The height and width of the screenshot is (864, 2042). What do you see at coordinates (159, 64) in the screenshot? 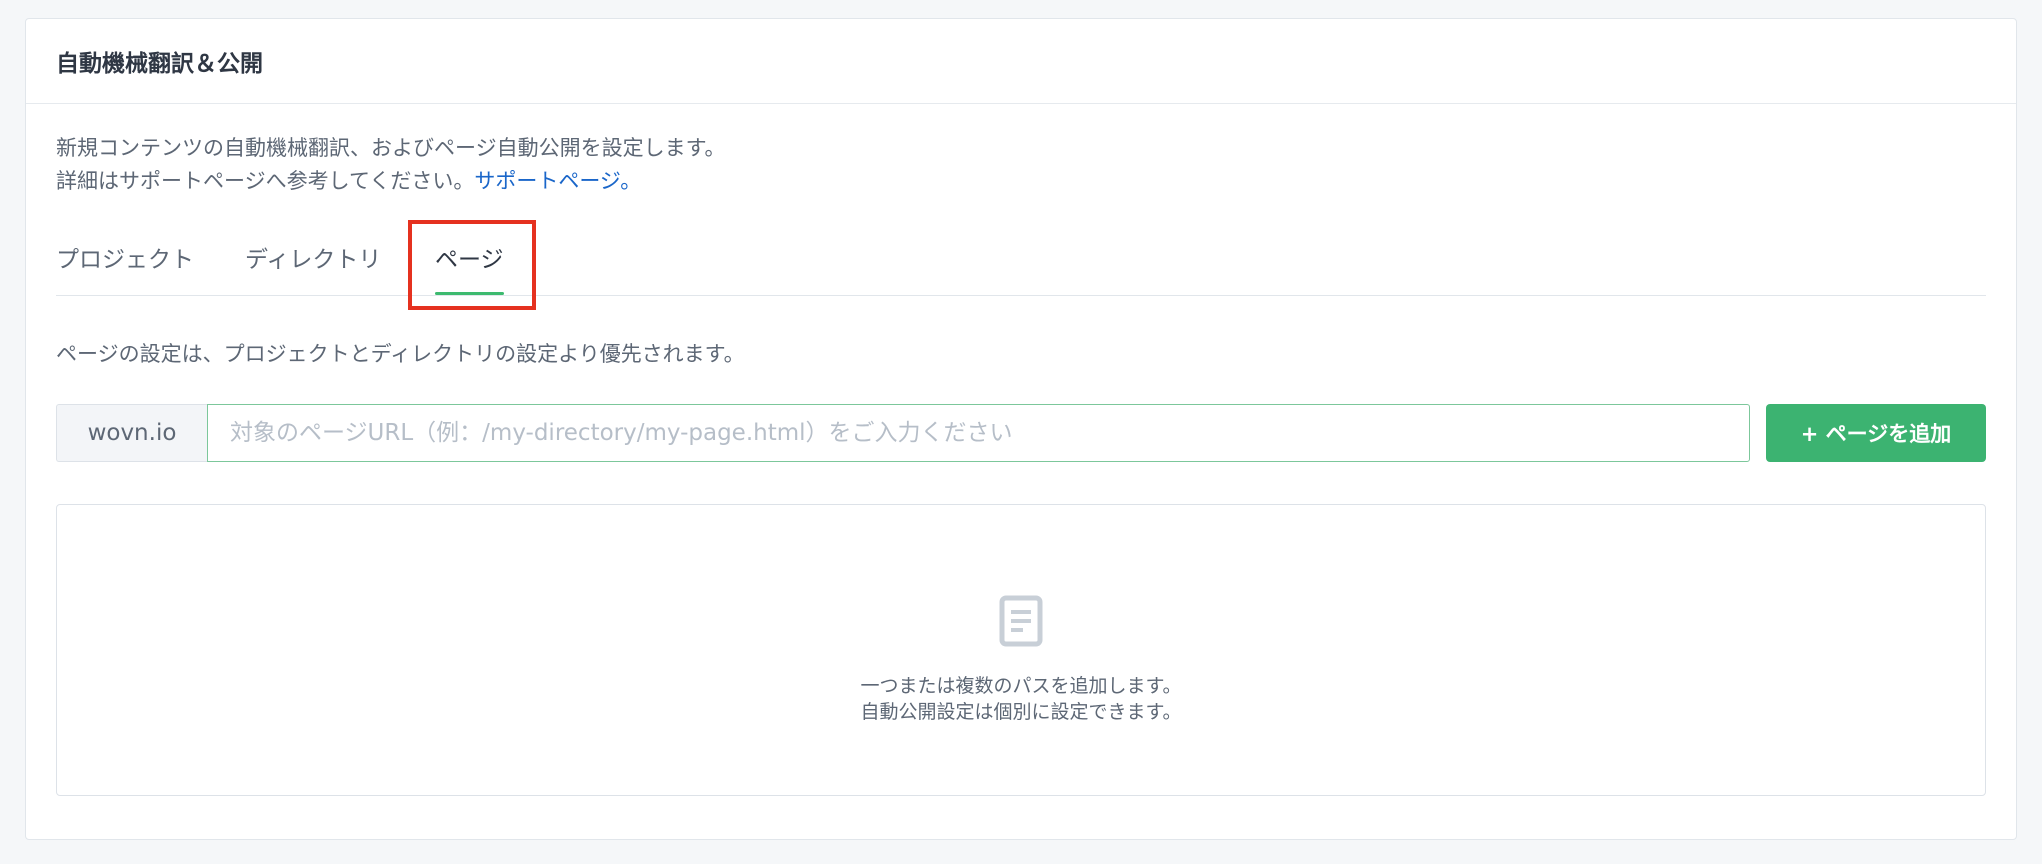
I see `card-title: 自動機械翻訳＆公開` at bounding box center [159, 64].